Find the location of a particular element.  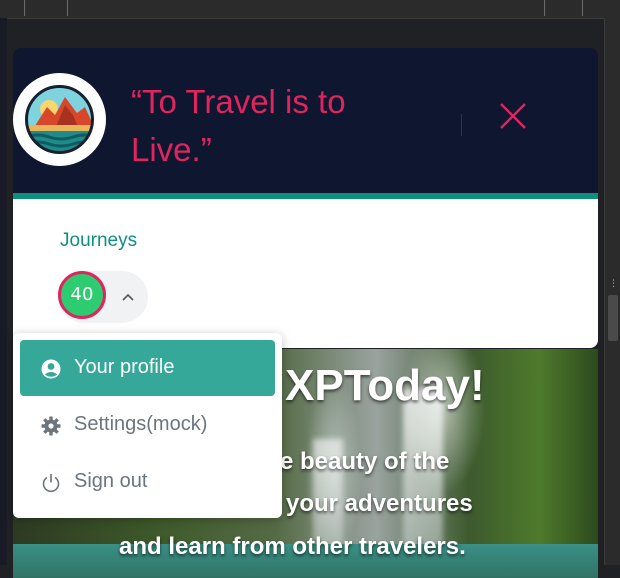

logo-graphic is located at coordinates (59, 119).